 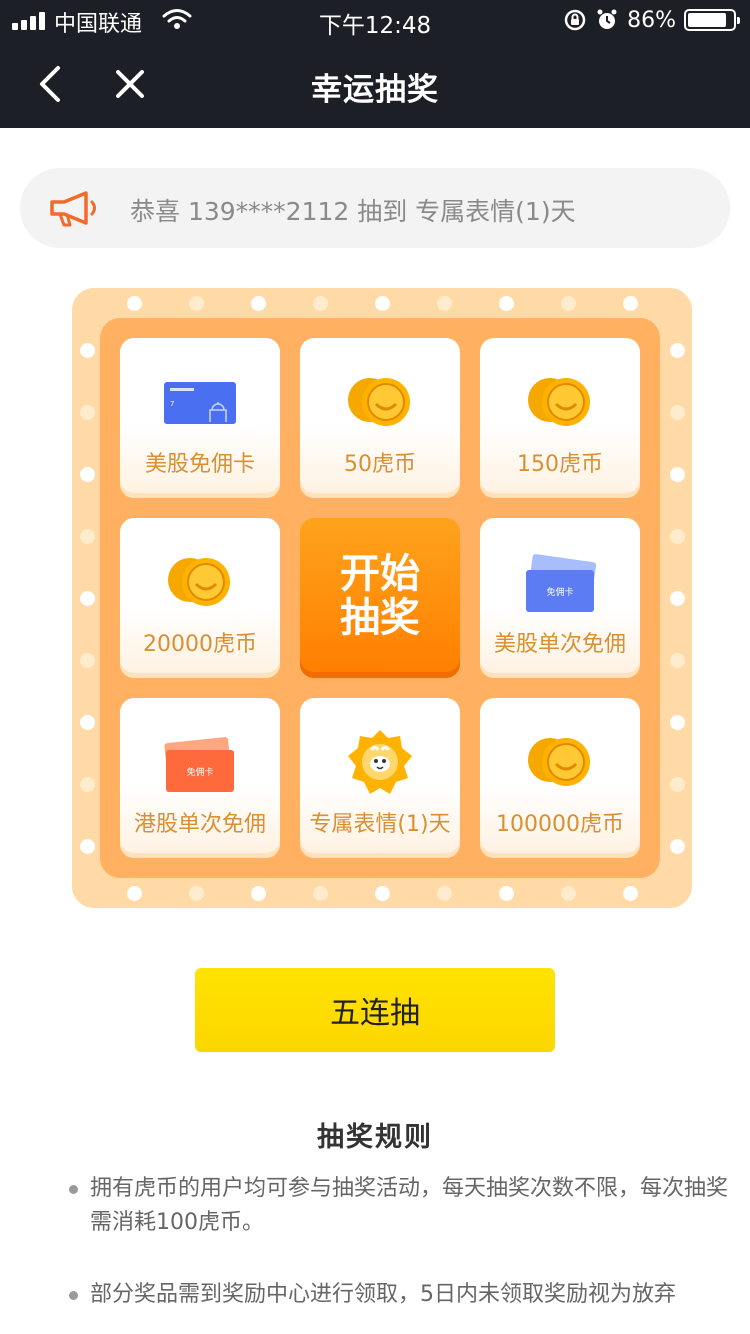 What do you see at coordinates (380, 762) in the screenshot?
I see `emoji-badge-icon` at bounding box center [380, 762].